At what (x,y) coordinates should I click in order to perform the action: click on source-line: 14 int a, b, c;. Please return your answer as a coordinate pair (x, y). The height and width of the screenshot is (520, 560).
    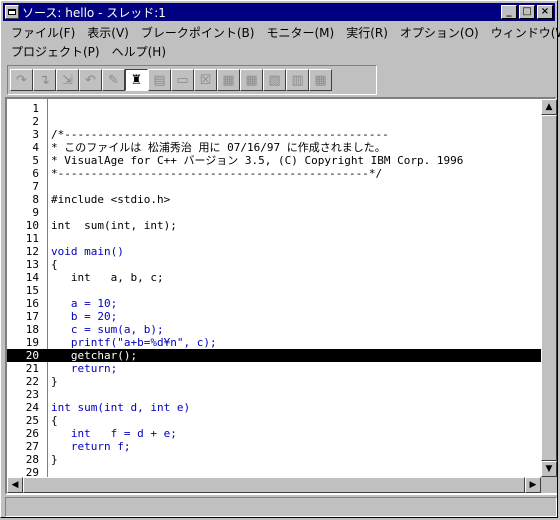
    Looking at the image, I should click on (281, 277).